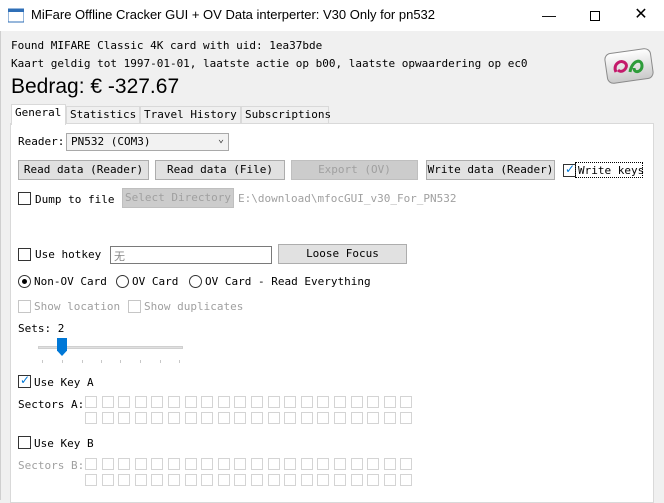 The width and height of the screenshot is (664, 503). What do you see at coordinates (24, 198) in the screenshot?
I see `dump-to-file-checkbox` at bounding box center [24, 198].